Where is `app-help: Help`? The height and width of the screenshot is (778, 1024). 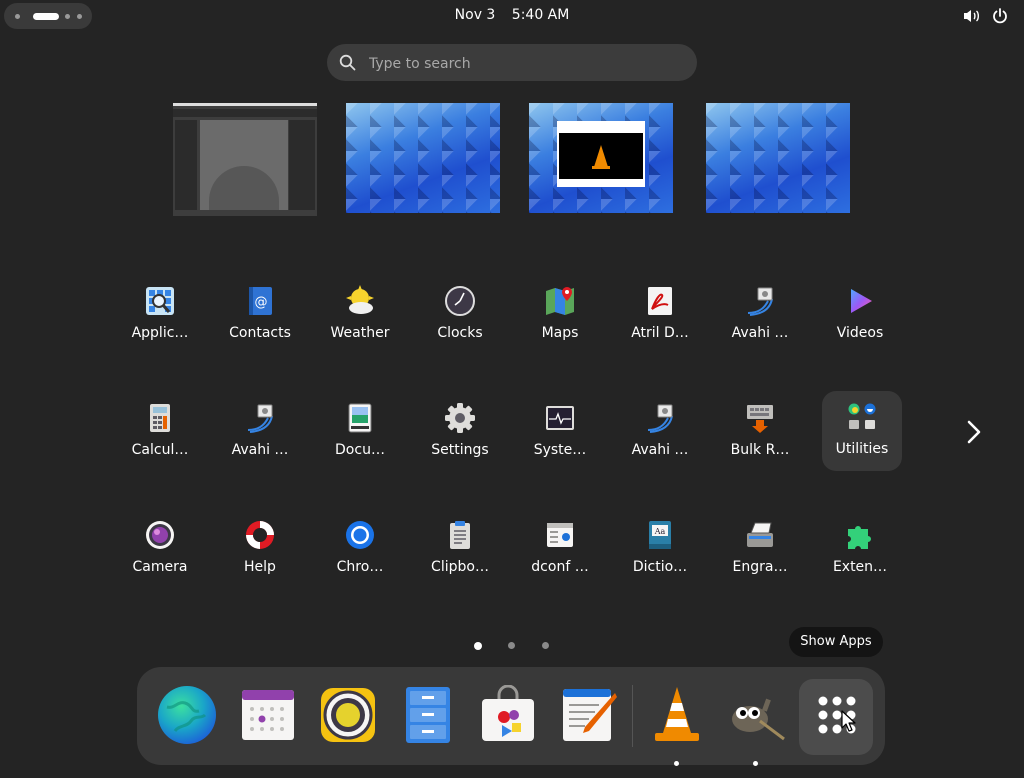
app-help: Help is located at coordinates (260, 553).